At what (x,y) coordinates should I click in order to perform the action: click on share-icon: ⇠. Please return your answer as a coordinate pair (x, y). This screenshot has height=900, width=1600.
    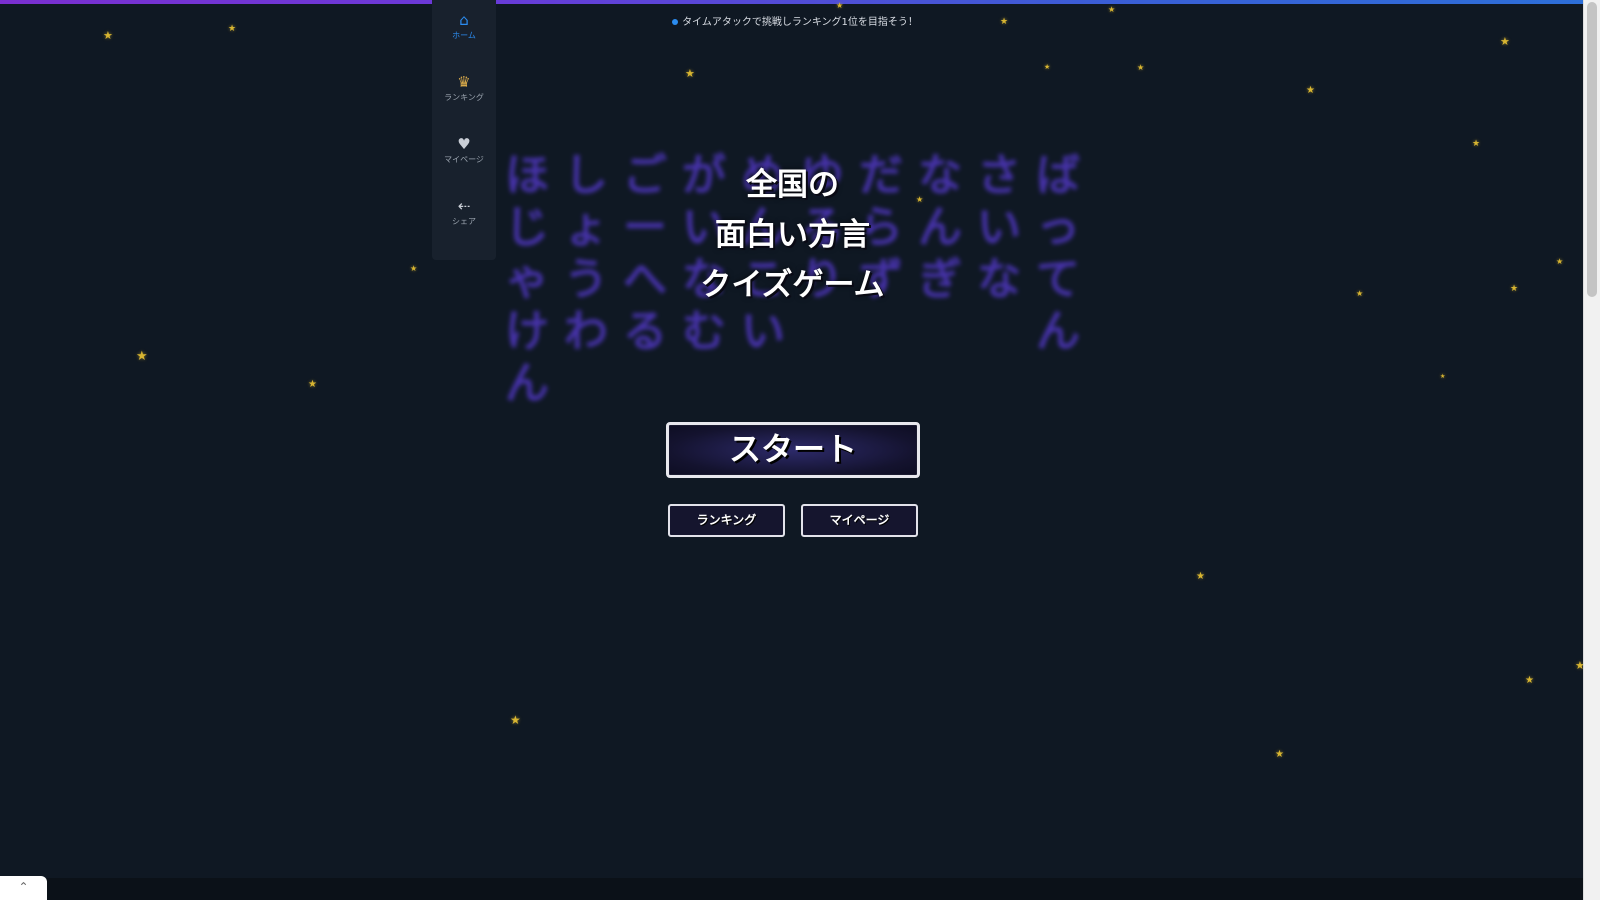
    Looking at the image, I should click on (464, 206).